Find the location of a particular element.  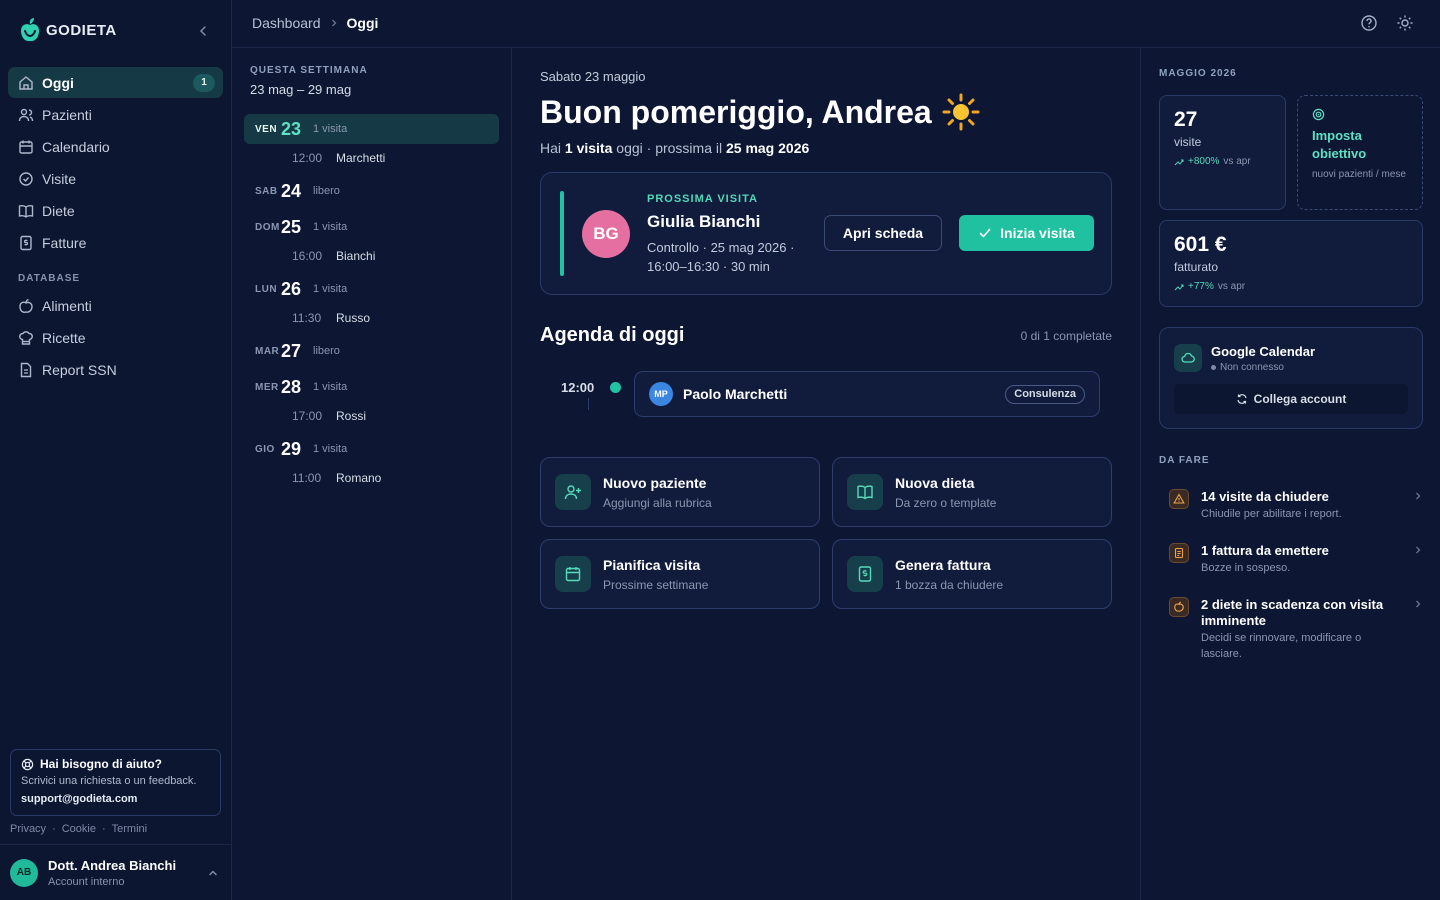

legal-links: Privacy · Cookie · Termini is located at coordinates (78, 829).